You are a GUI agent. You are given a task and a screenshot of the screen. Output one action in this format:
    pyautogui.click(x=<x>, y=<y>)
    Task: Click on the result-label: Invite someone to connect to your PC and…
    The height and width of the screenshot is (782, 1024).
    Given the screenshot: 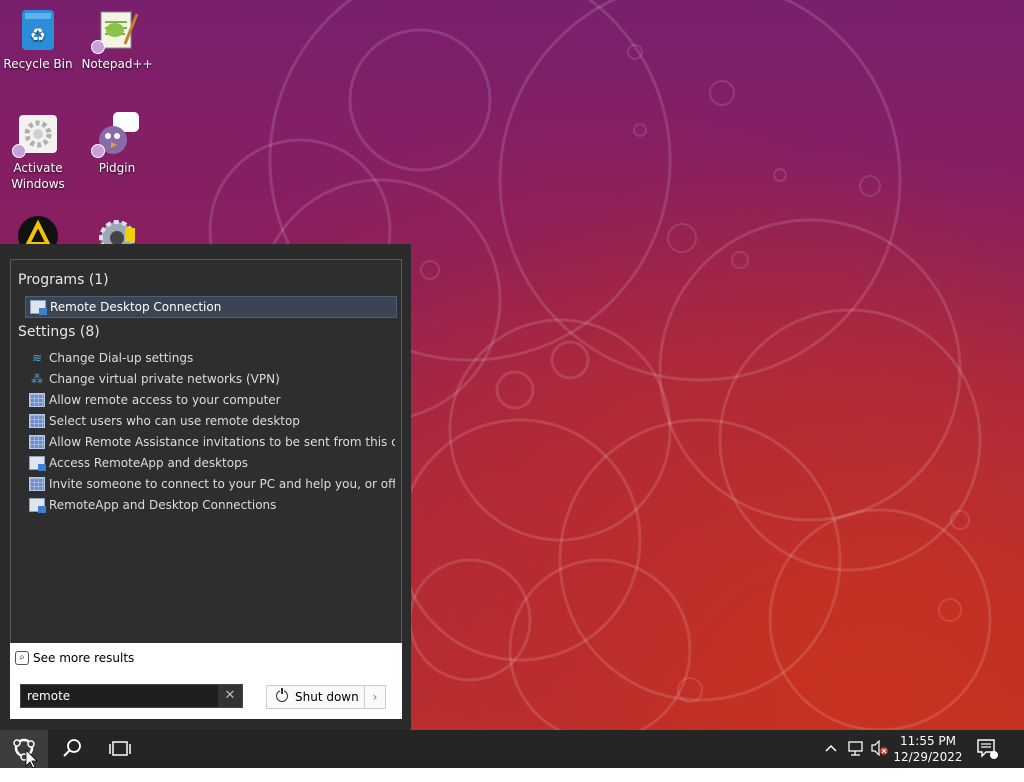 What is the action you would take?
    pyautogui.click(x=222, y=484)
    